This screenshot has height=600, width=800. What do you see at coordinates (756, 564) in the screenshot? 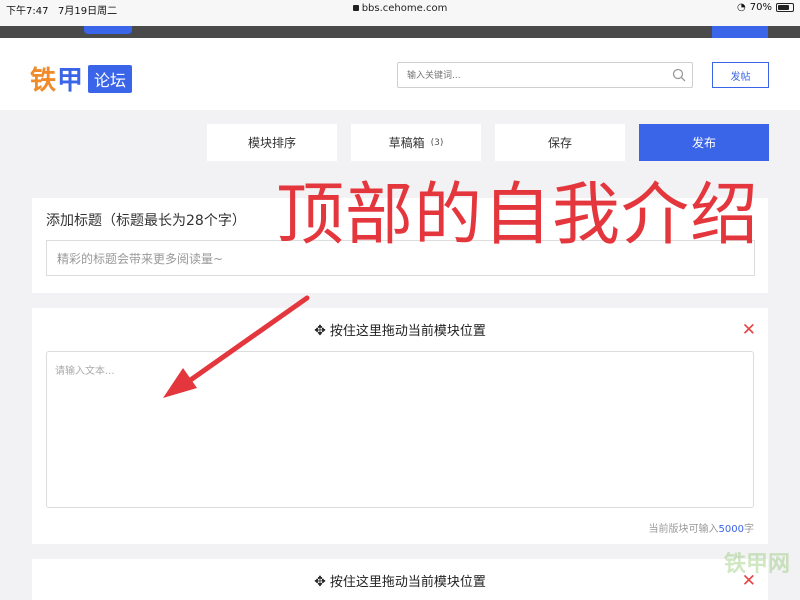
I see `watermark: 铁甲网` at bounding box center [756, 564].